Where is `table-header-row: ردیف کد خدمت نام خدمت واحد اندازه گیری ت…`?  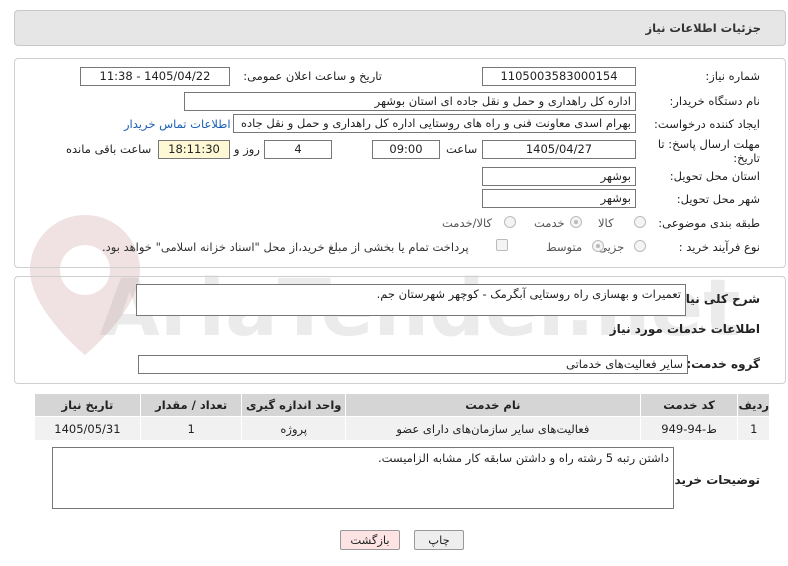
table-header-row: ردیف کد خدمت نام خدمت واحد اندازه گیری ت… is located at coordinates (402, 405).